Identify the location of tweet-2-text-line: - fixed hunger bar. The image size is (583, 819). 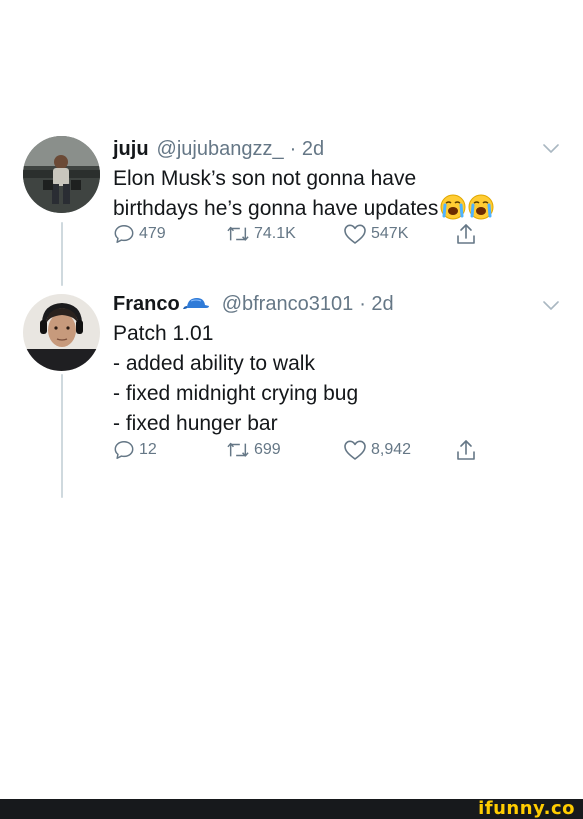
(195, 423).